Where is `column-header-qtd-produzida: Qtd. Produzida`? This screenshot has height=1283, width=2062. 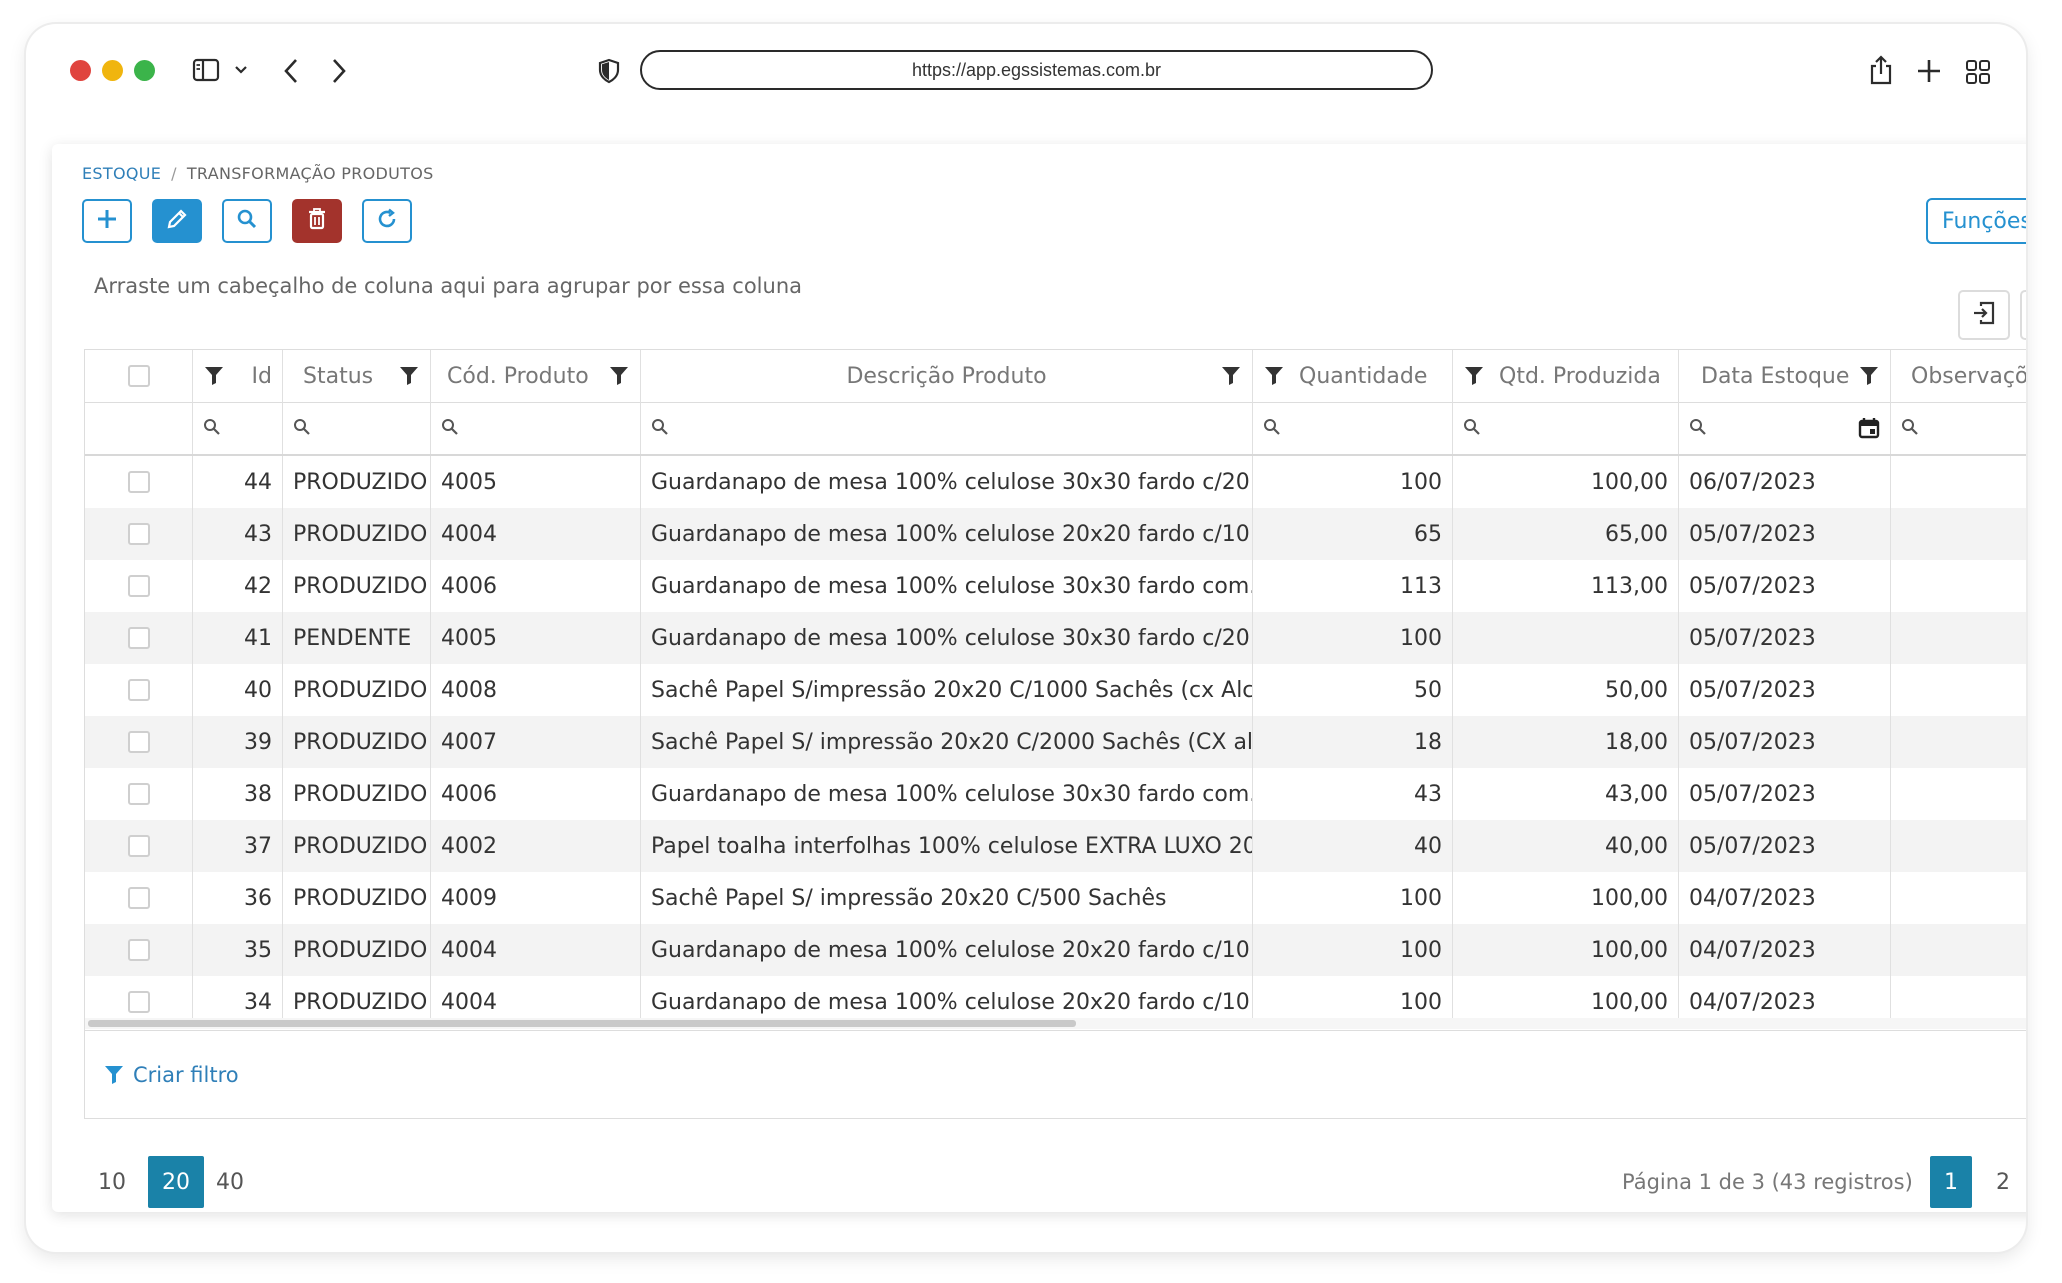 column-header-qtd-produzida: Qtd. Produzida is located at coordinates (1566, 376).